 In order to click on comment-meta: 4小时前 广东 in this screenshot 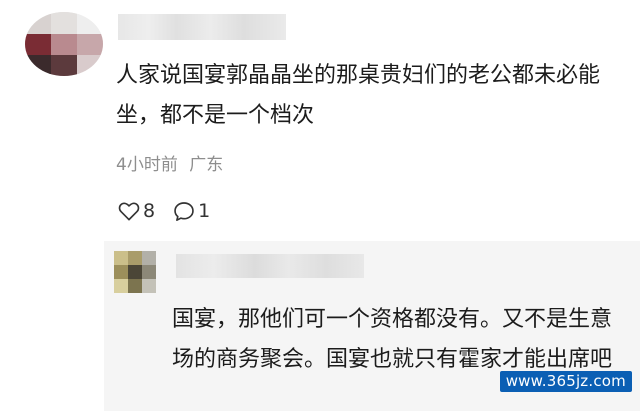, I will do `click(169, 162)`.